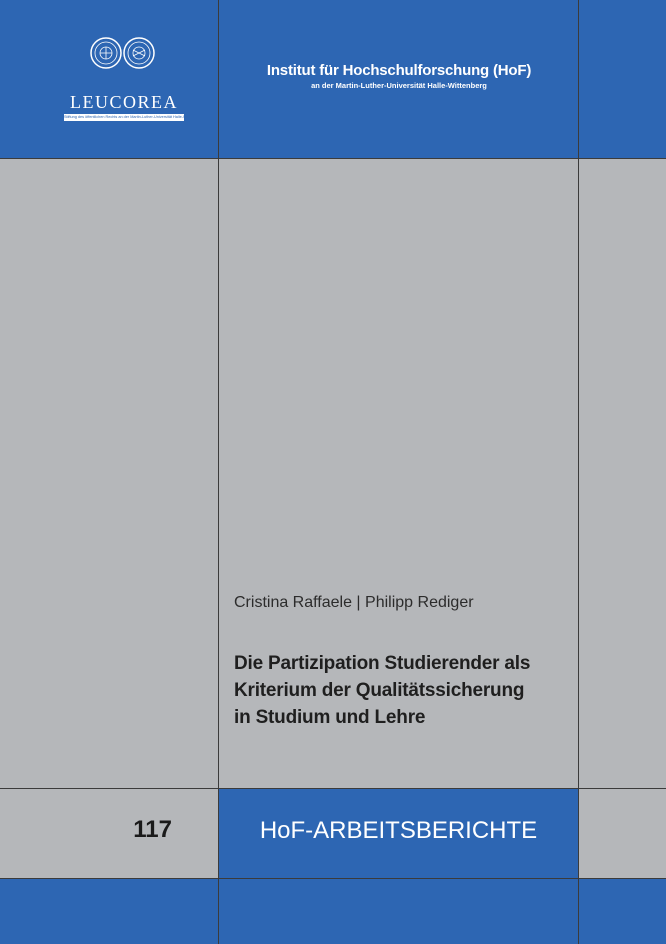  I want to click on series-number: 117, so click(152, 829).